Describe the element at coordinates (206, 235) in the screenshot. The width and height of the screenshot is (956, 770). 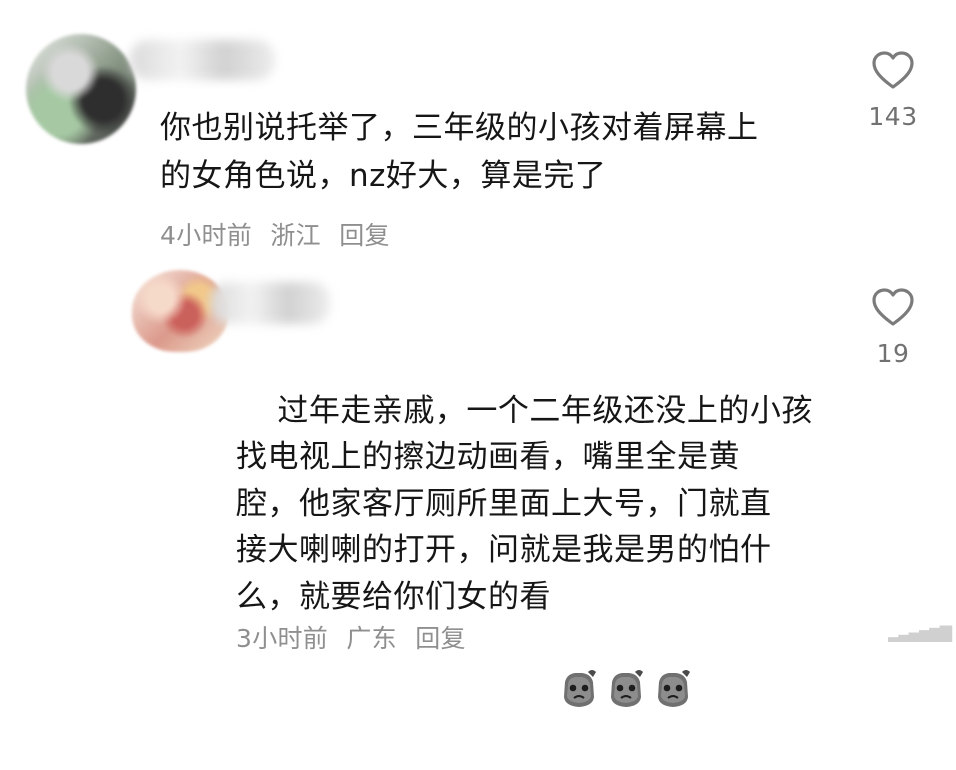
I see `comment-time: 4小时前` at that location.